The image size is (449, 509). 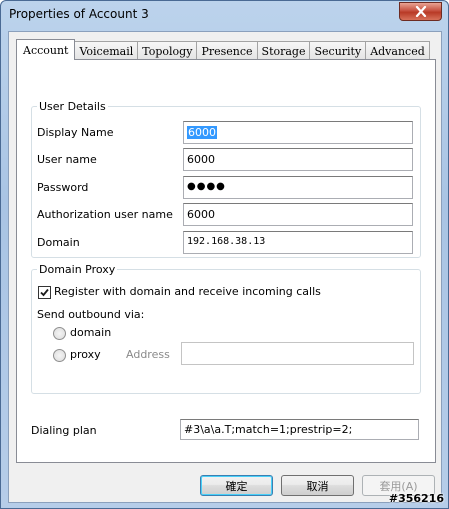 What do you see at coordinates (299, 429) in the screenshot?
I see `dialing-plan-field: #3\a\a.T;match=1;prestrip=2;` at bounding box center [299, 429].